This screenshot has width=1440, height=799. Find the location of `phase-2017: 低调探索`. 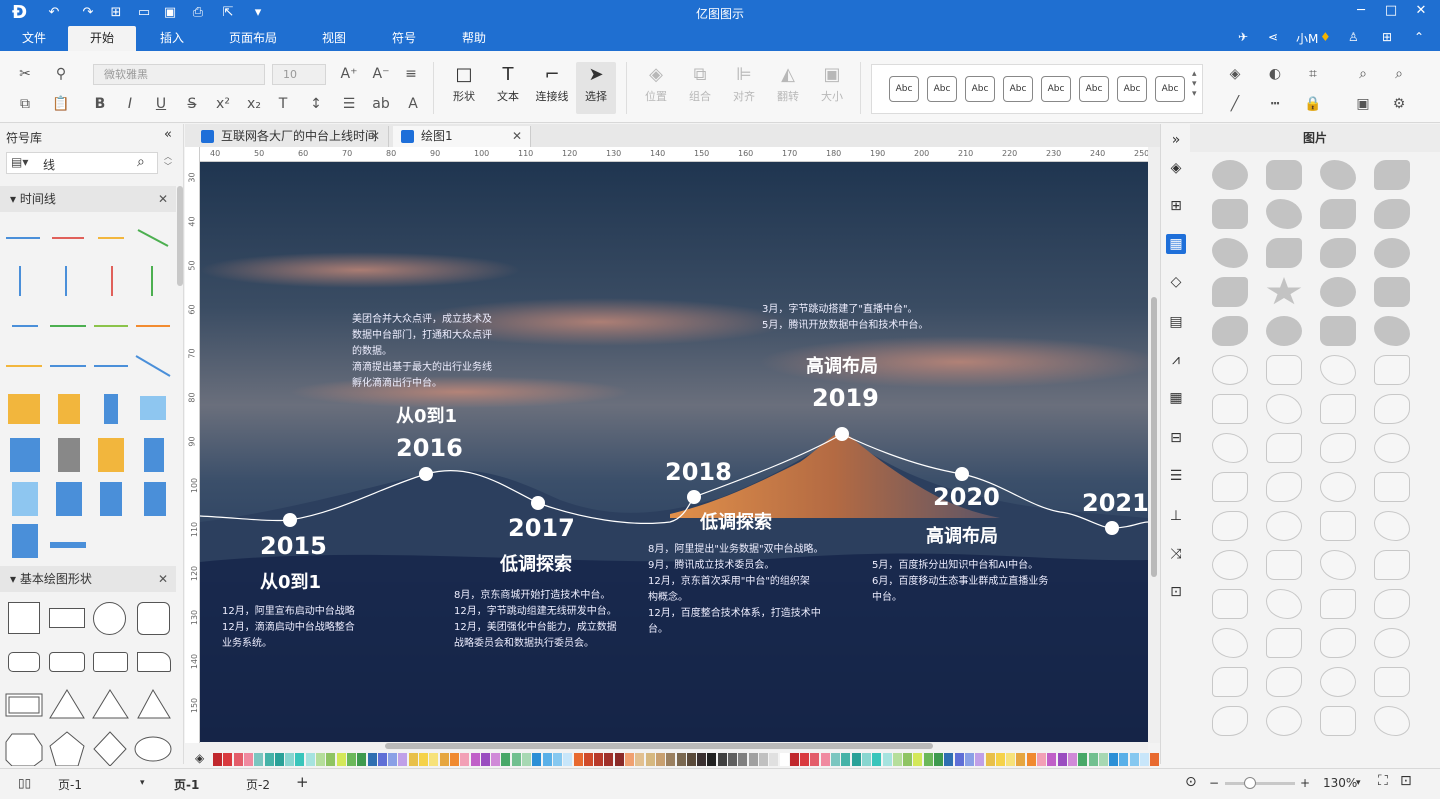

phase-2017: 低调探索 is located at coordinates (536, 563).